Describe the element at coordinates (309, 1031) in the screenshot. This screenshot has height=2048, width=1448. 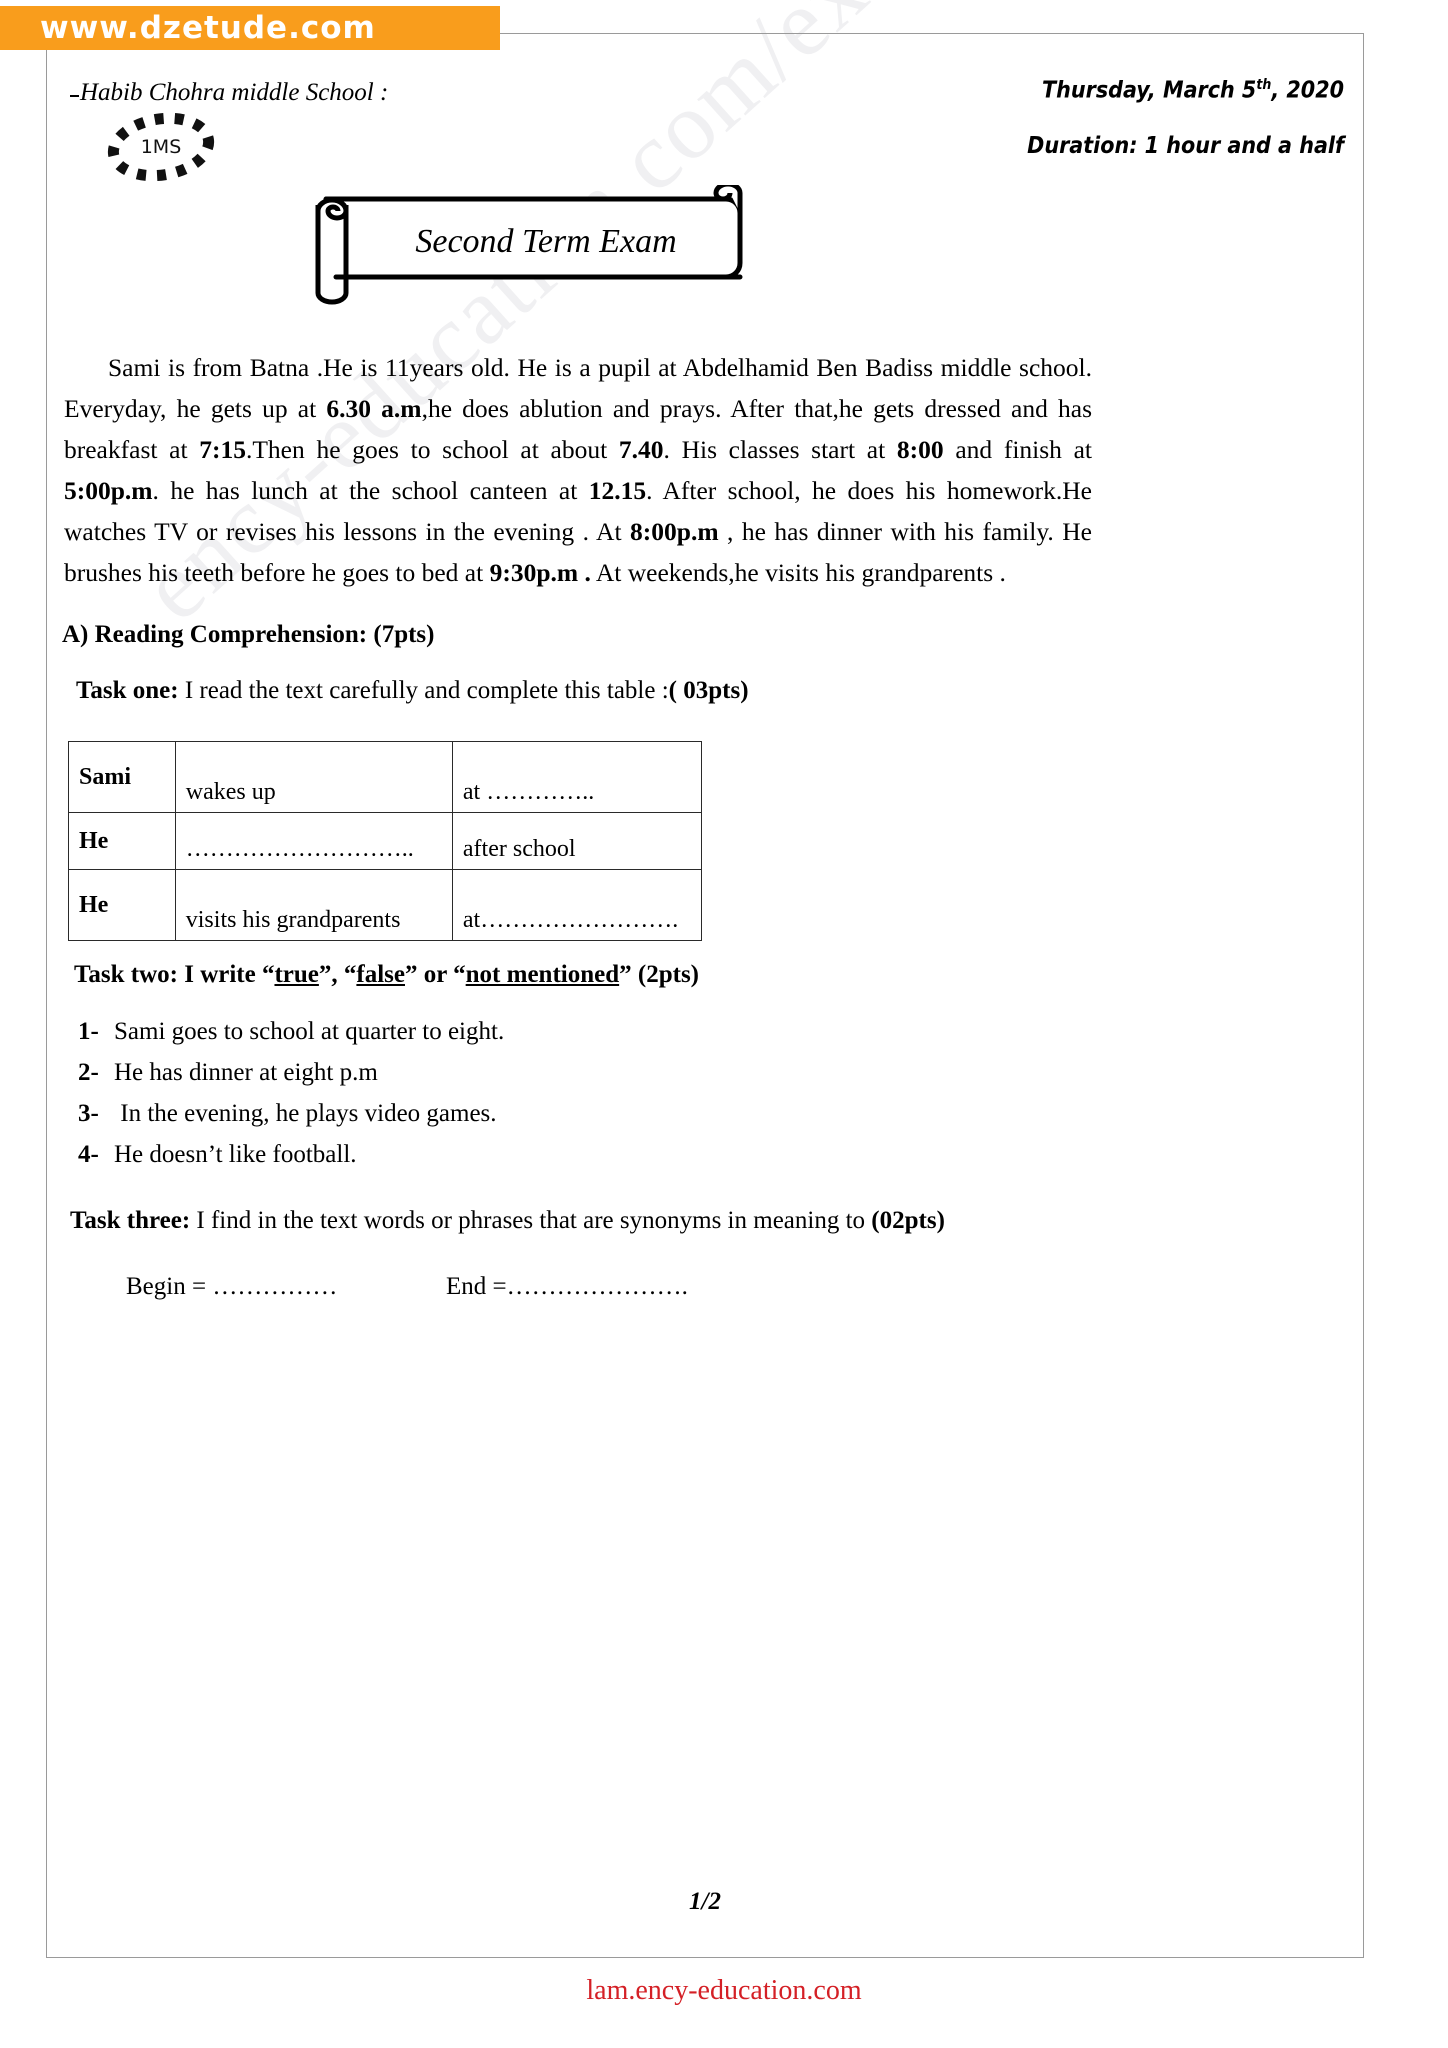
I see `list-item-text: Sami goes to school at quarter to eight.` at that location.